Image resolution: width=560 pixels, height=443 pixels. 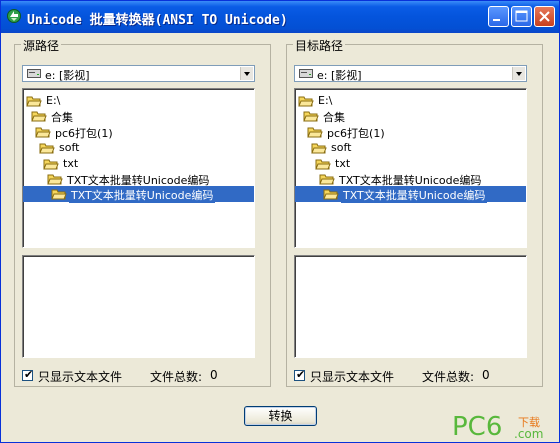 I want to click on source-group-label: 源路径, so click(x=41, y=45).